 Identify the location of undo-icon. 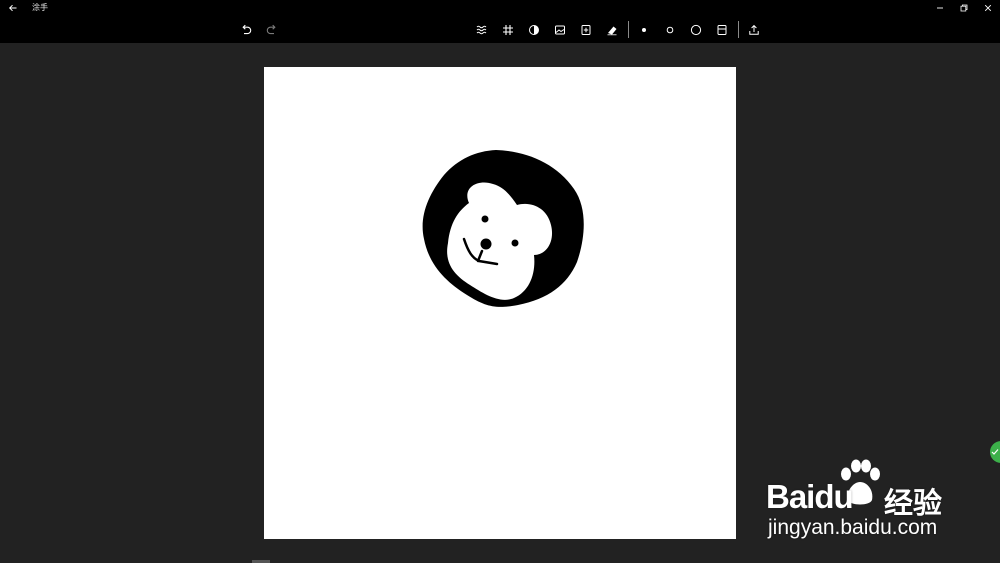
(247, 29).